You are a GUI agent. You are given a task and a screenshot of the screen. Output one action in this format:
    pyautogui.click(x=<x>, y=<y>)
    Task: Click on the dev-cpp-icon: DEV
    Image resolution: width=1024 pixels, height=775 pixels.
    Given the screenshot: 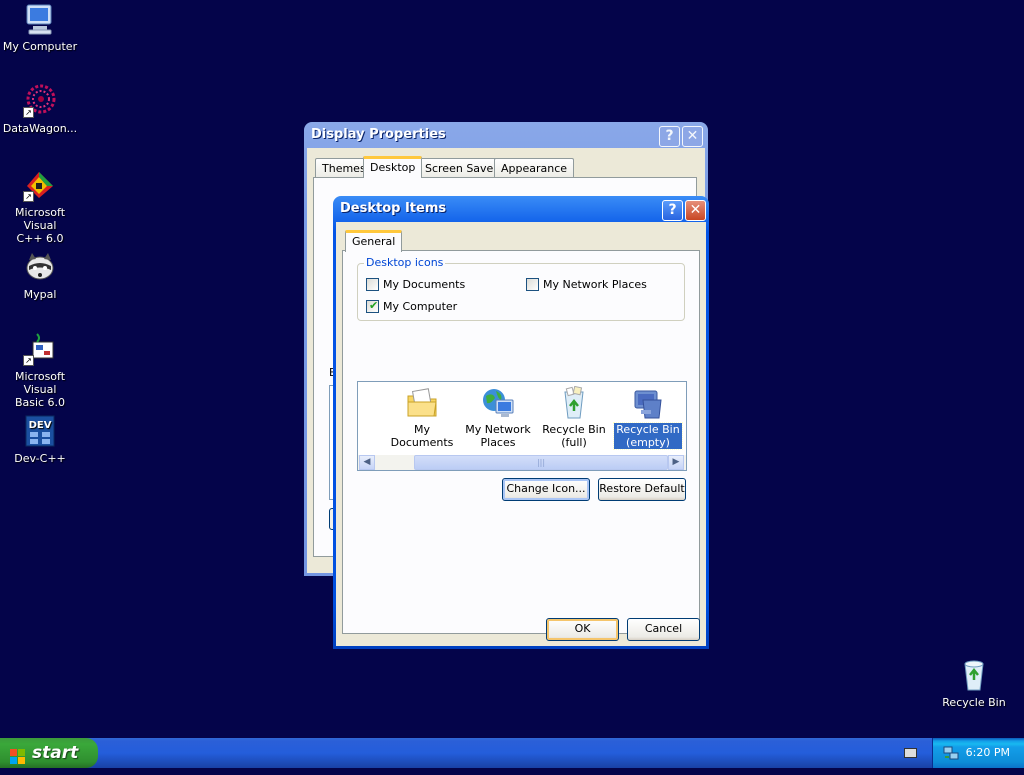 What is the action you would take?
    pyautogui.click(x=40, y=431)
    